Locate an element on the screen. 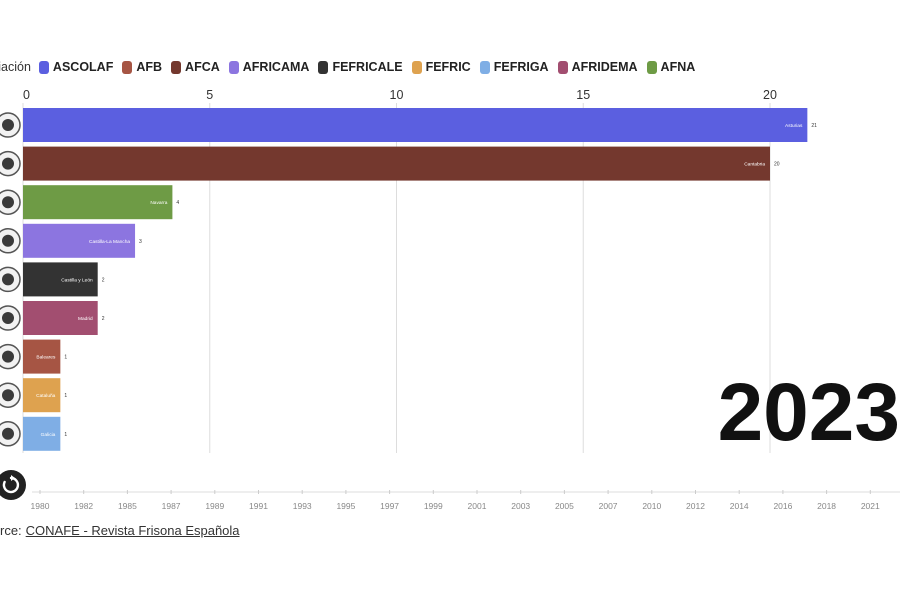 Image resolution: width=900 pixels, height=600 pixels. bar-label: Cataluña is located at coordinates (46, 396).